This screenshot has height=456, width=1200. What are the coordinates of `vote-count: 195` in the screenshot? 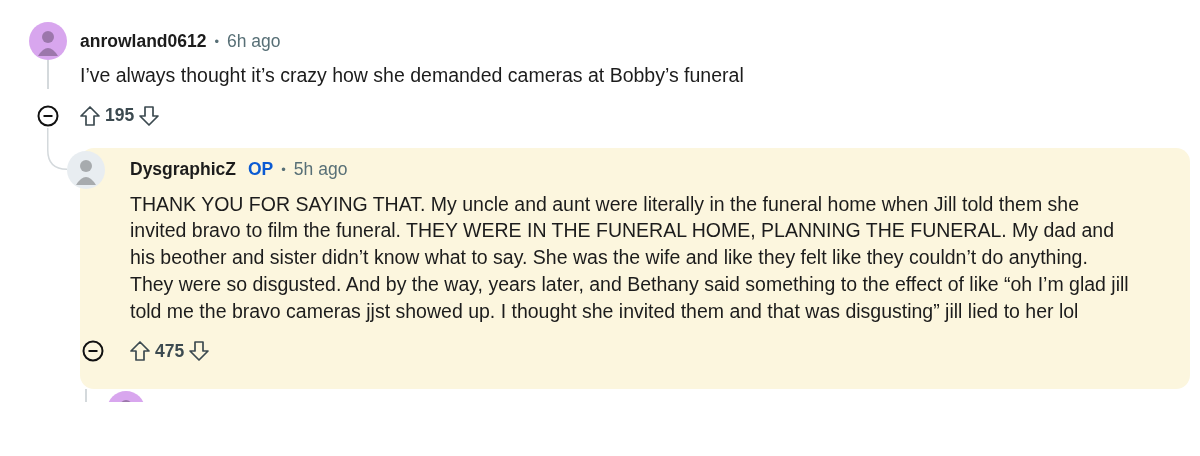 It's located at (120, 116).